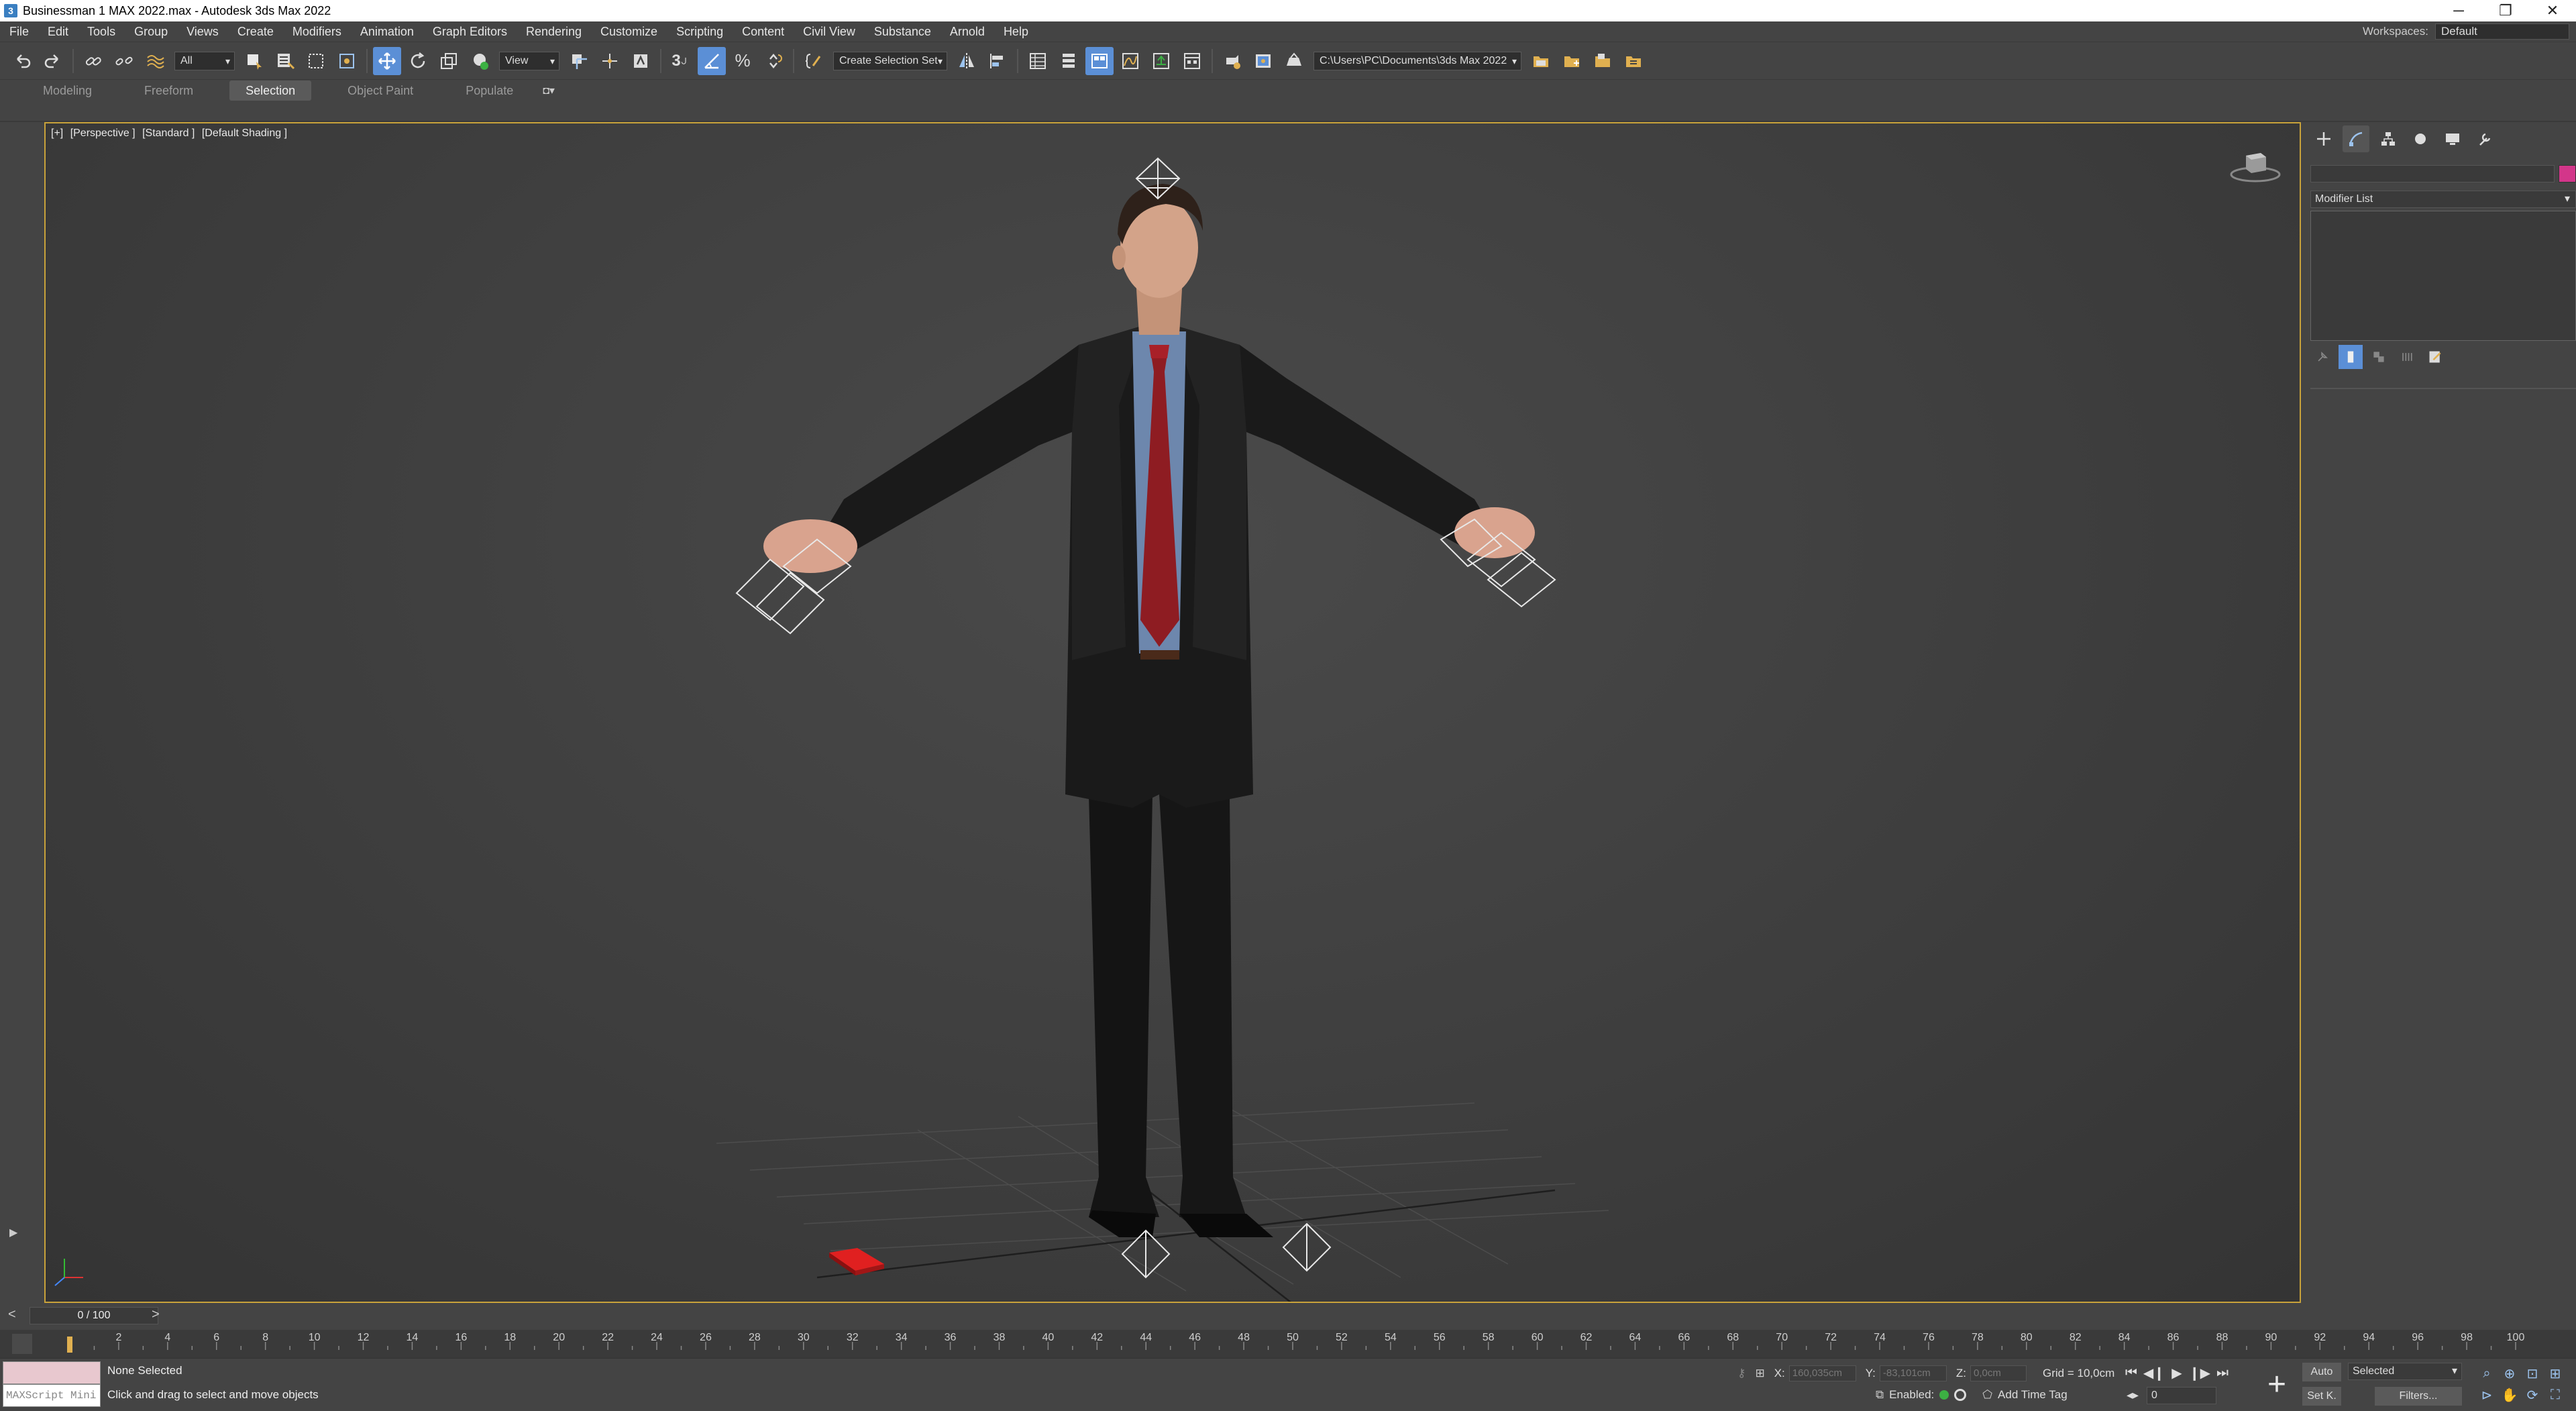 The width and height of the screenshot is (2576, 1411). I want to click on absolute-mode-icon: ⊞, so click(1759, 1373).